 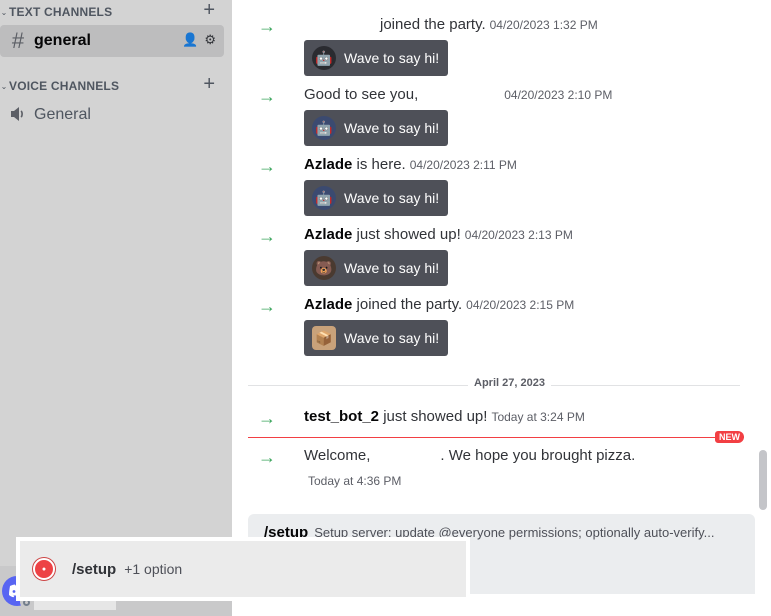 I want to click on category-label: TEXT CHANNELS, so click(x=61, y=12).